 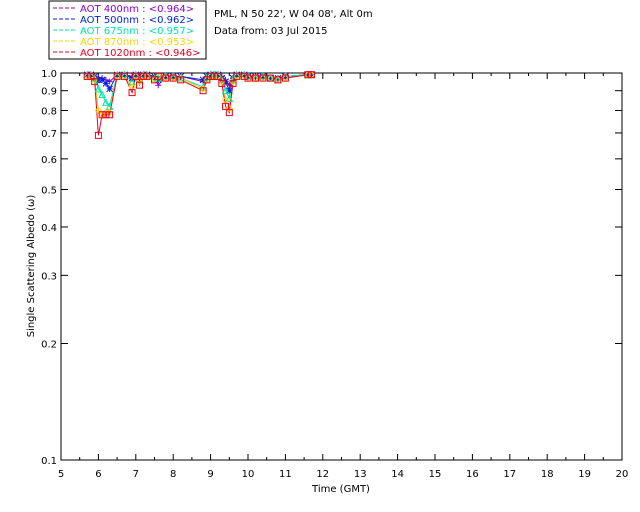 What do you see at coordinates (397, 474) in the screenshot?
I see `x-tick-label: 14` at bounding box center [397, 474].